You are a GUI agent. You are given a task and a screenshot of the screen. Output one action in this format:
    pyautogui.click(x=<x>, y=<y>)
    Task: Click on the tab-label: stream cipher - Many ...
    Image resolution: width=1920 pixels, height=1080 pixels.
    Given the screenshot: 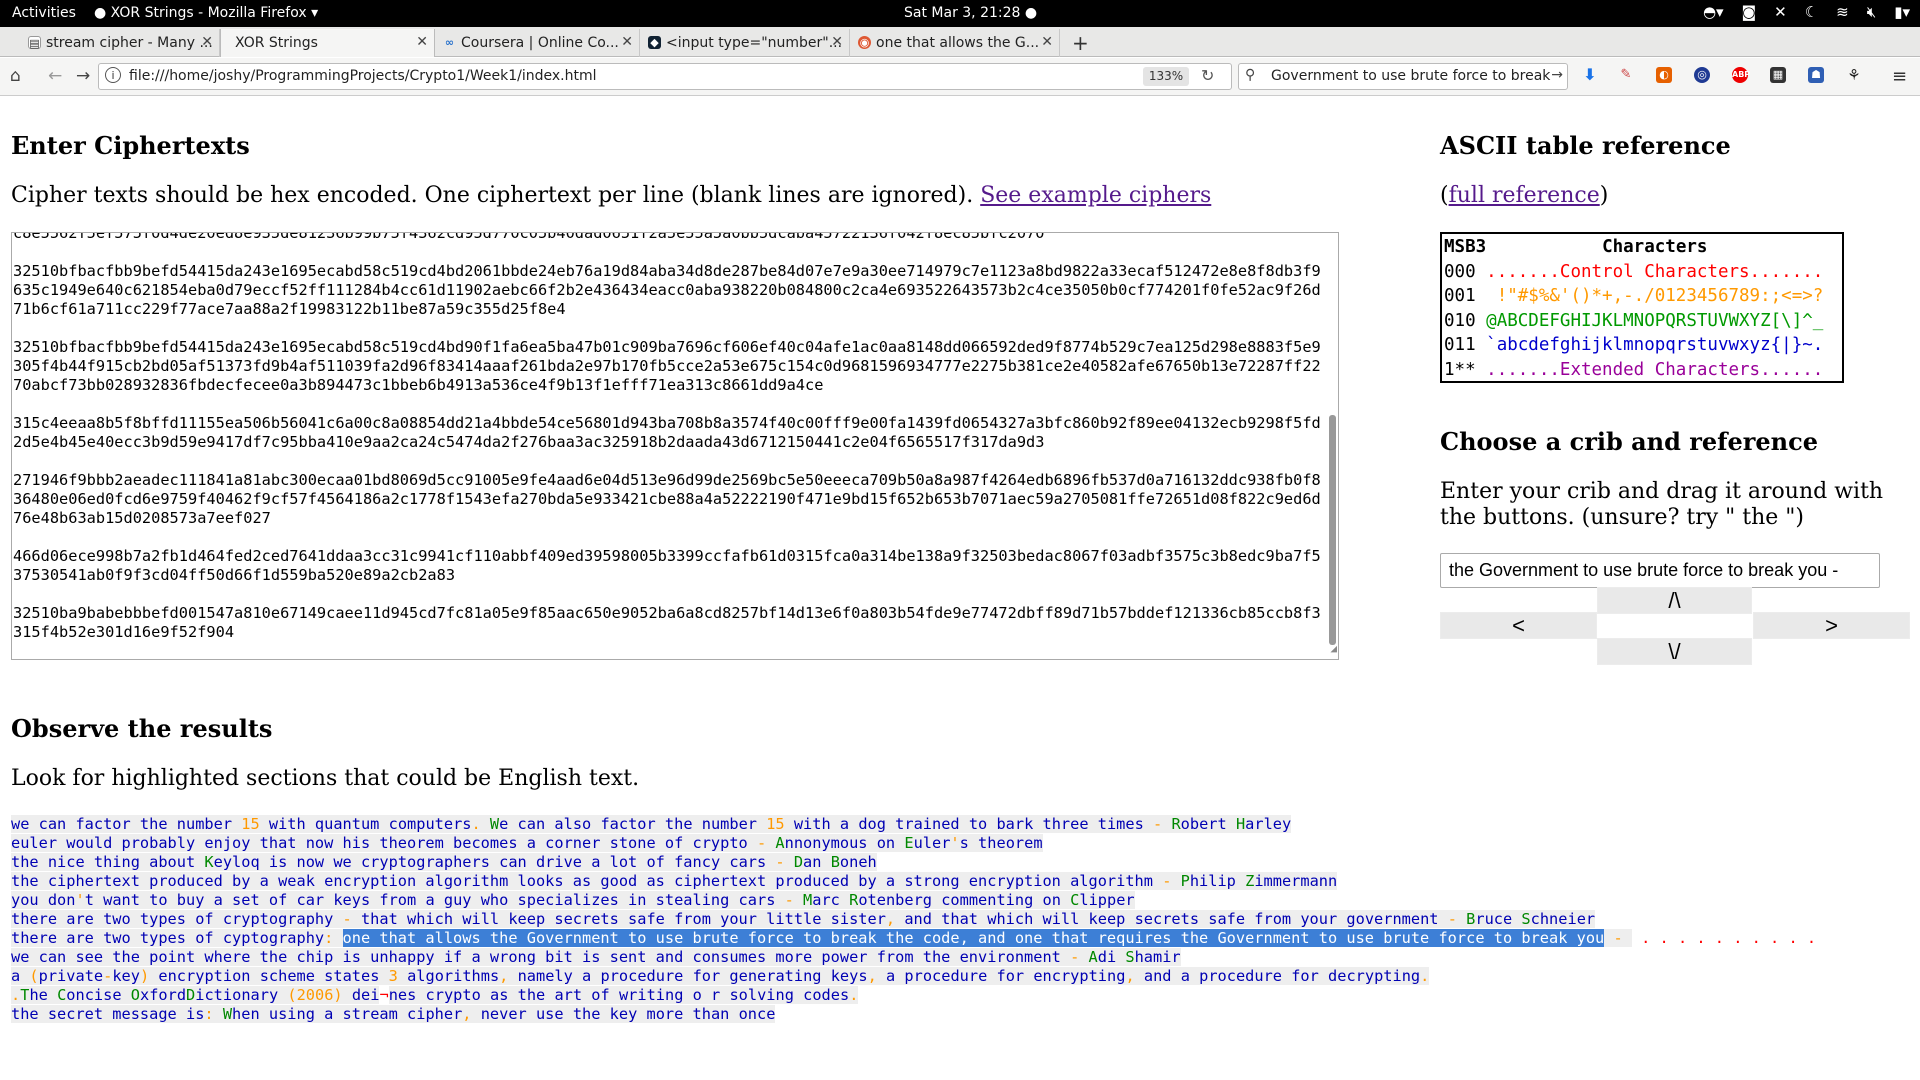 What is the action you would take?
    pyautogui.click(x=129, y=43)
    